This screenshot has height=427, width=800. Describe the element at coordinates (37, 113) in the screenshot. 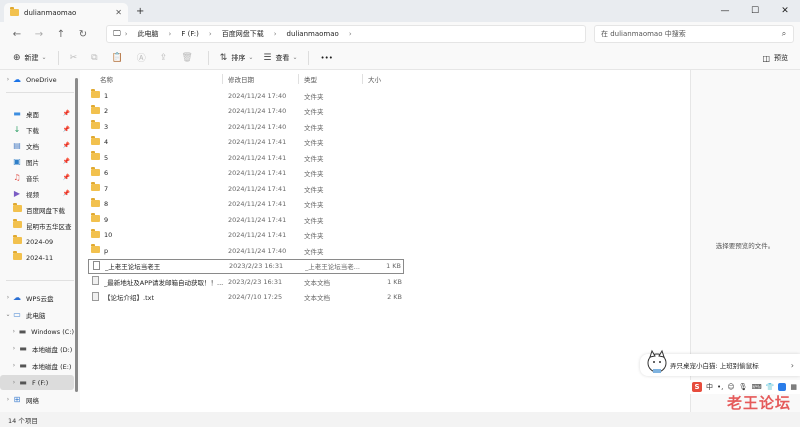

I see `sidebar-item-desktop: ▬ 桌面 📌` at that location.